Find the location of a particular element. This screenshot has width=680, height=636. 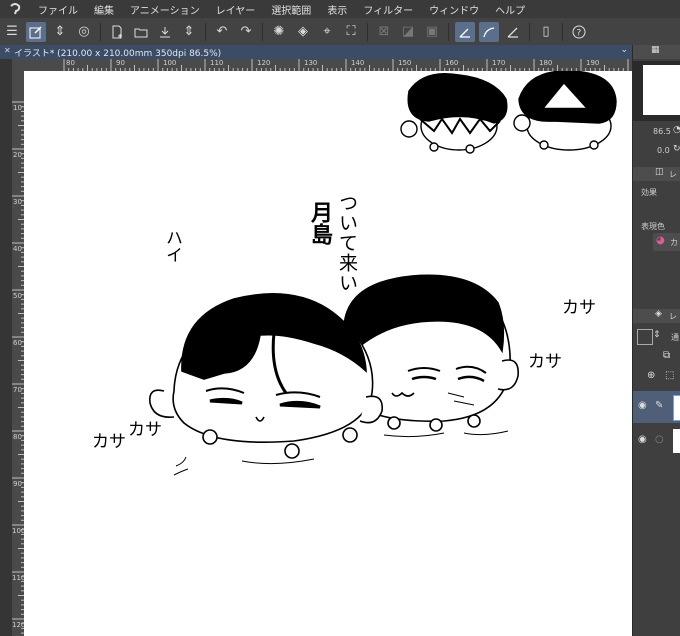

layer-property-icon: ◫ is located at coordinates (659, 172).